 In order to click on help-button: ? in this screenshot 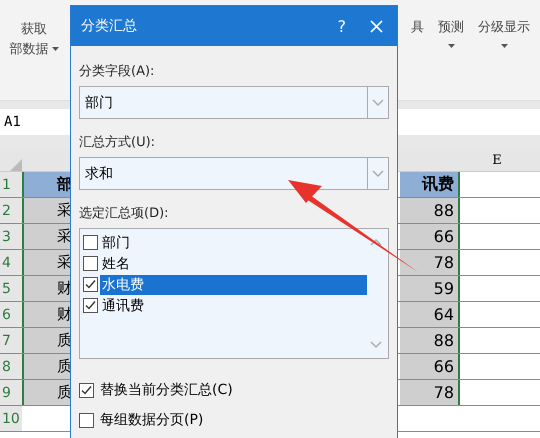, I will do `click(342, 26)`.